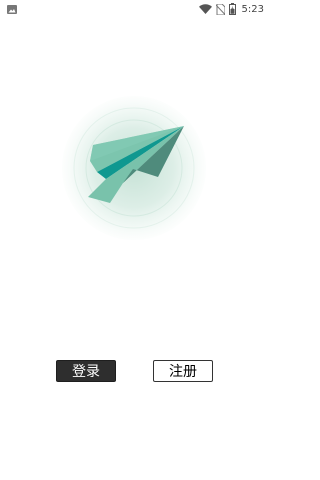 This screenshot has height=480, width=320. What do you see at coordinates (252, 9) in the screenshot?
I see `clock: 5:23` at bounding box center [252, 9].